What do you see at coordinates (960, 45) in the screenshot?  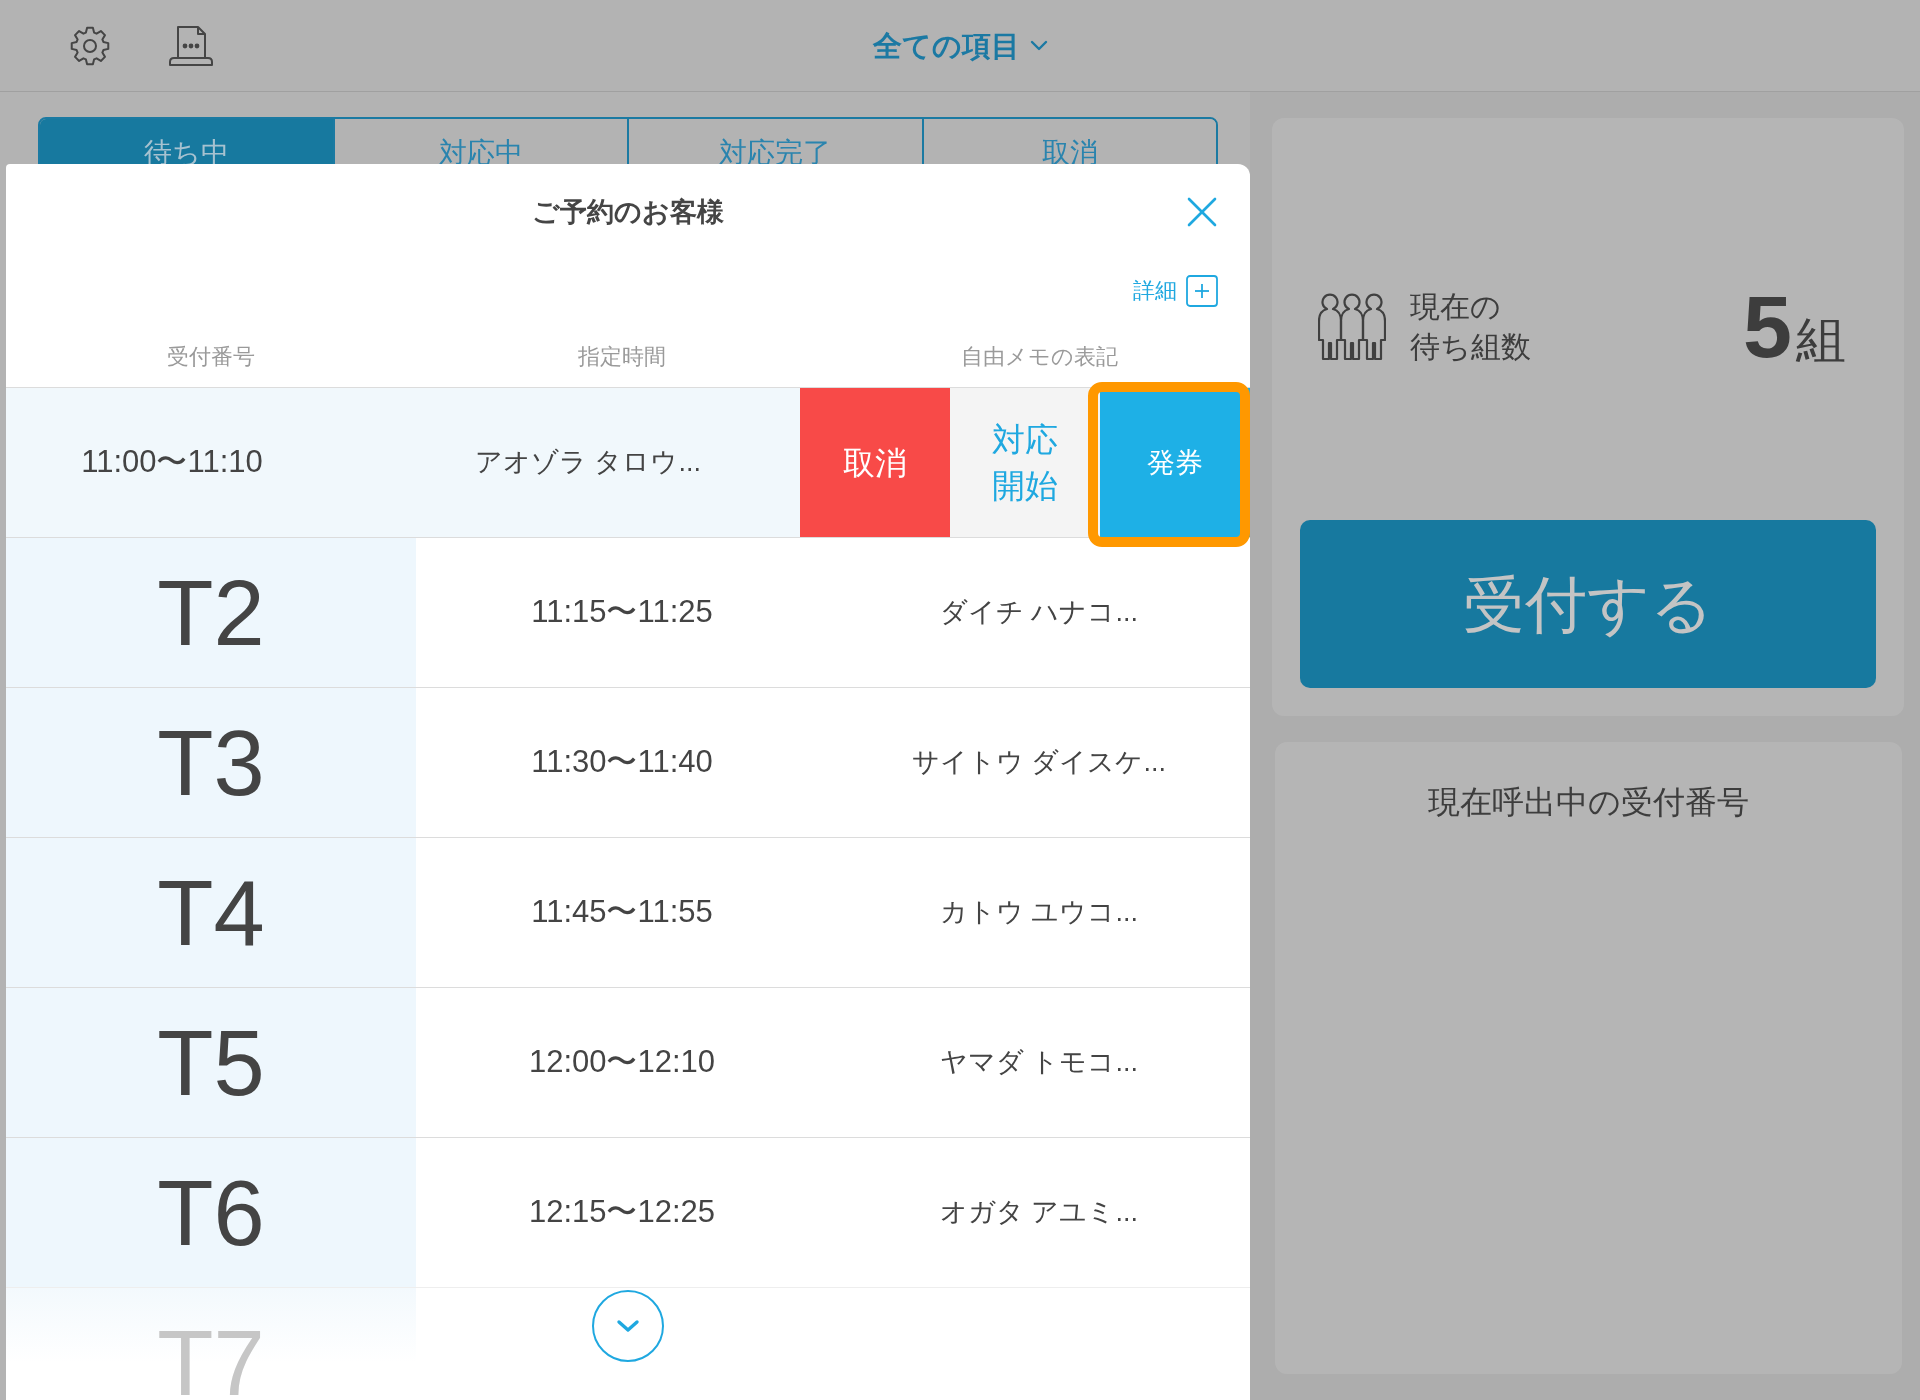 I see `filter-dropdown: 全ての項目` at bounding box center [960, 45].